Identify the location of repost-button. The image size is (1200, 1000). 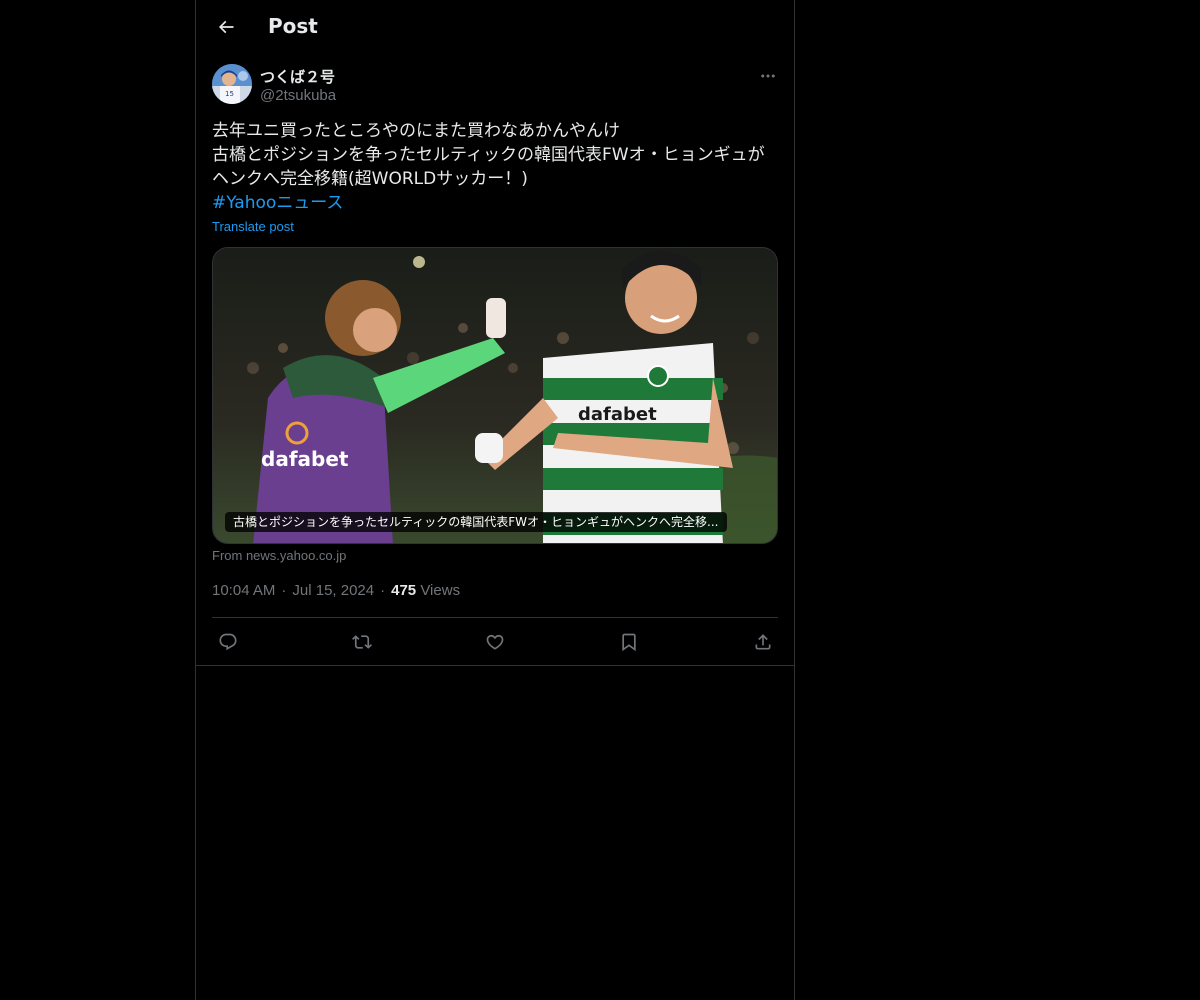
(362, 642).